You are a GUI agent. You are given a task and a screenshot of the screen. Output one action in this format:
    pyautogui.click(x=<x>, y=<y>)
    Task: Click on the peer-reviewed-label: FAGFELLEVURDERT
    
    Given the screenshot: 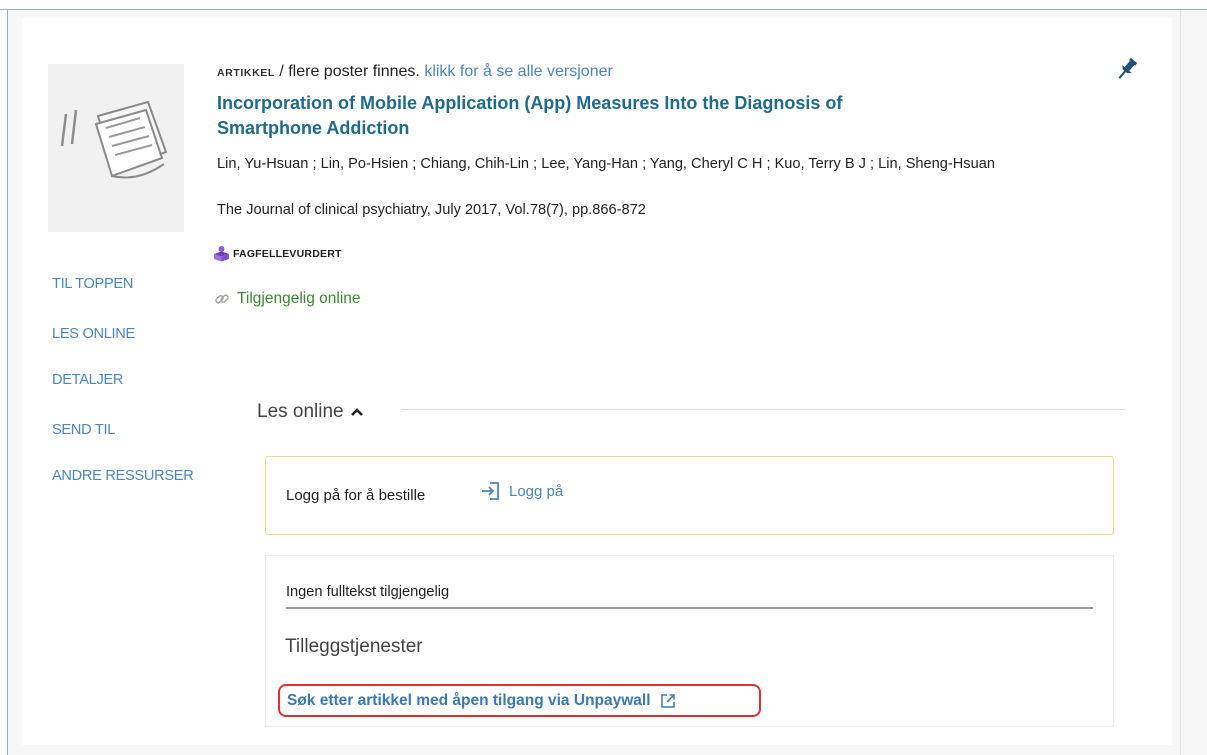 What is the action you would take?
    pyautogui.click(x=287, y=253)
    